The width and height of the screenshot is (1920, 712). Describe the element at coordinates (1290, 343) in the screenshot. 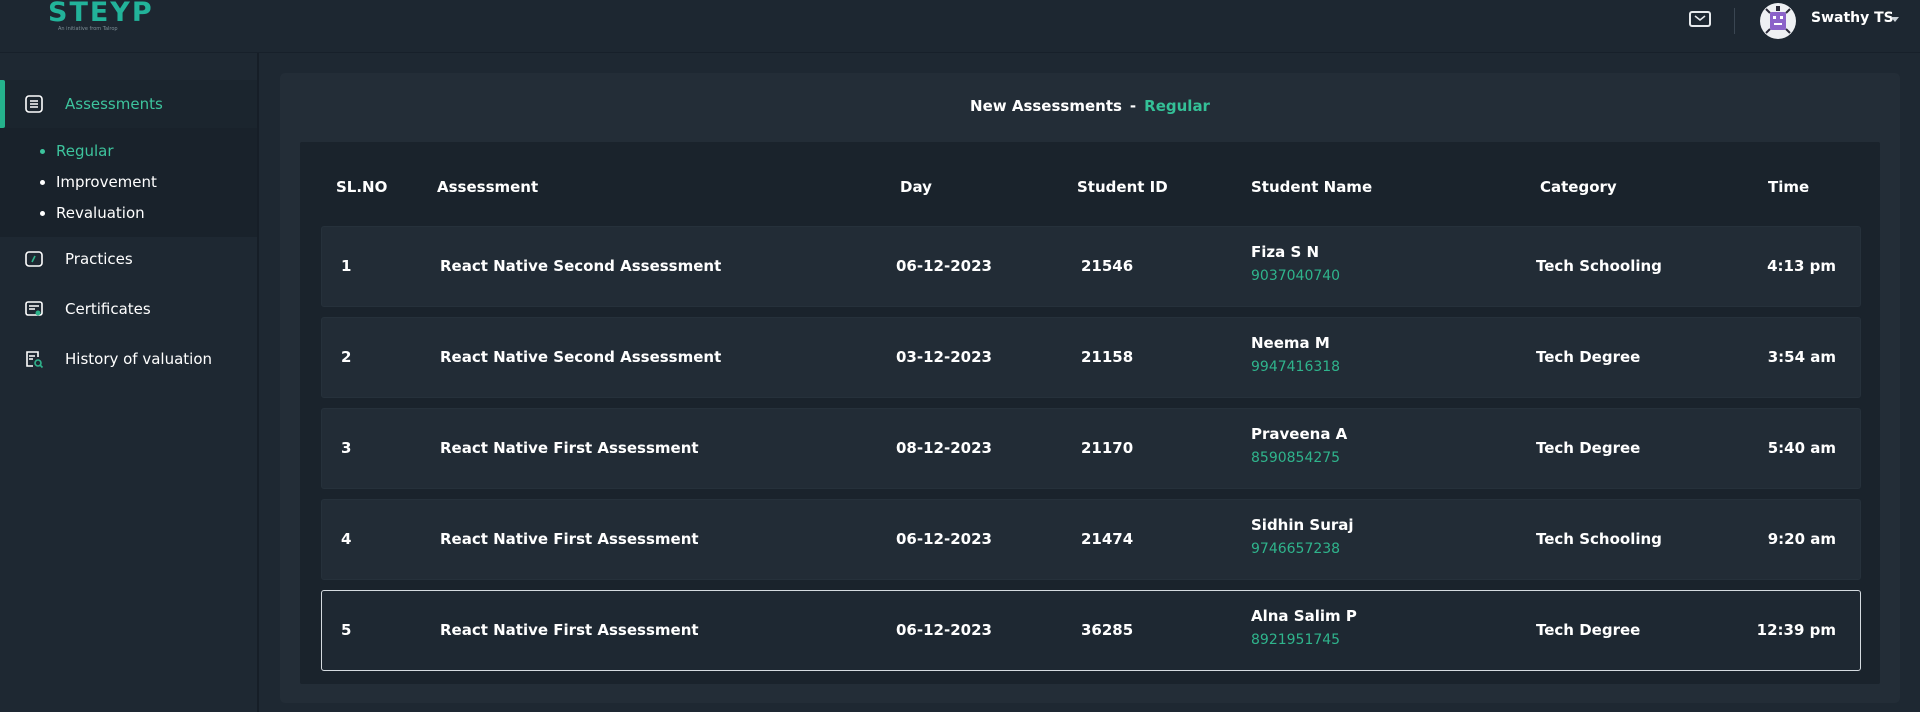

I see `student-name: Neema M` at that location.